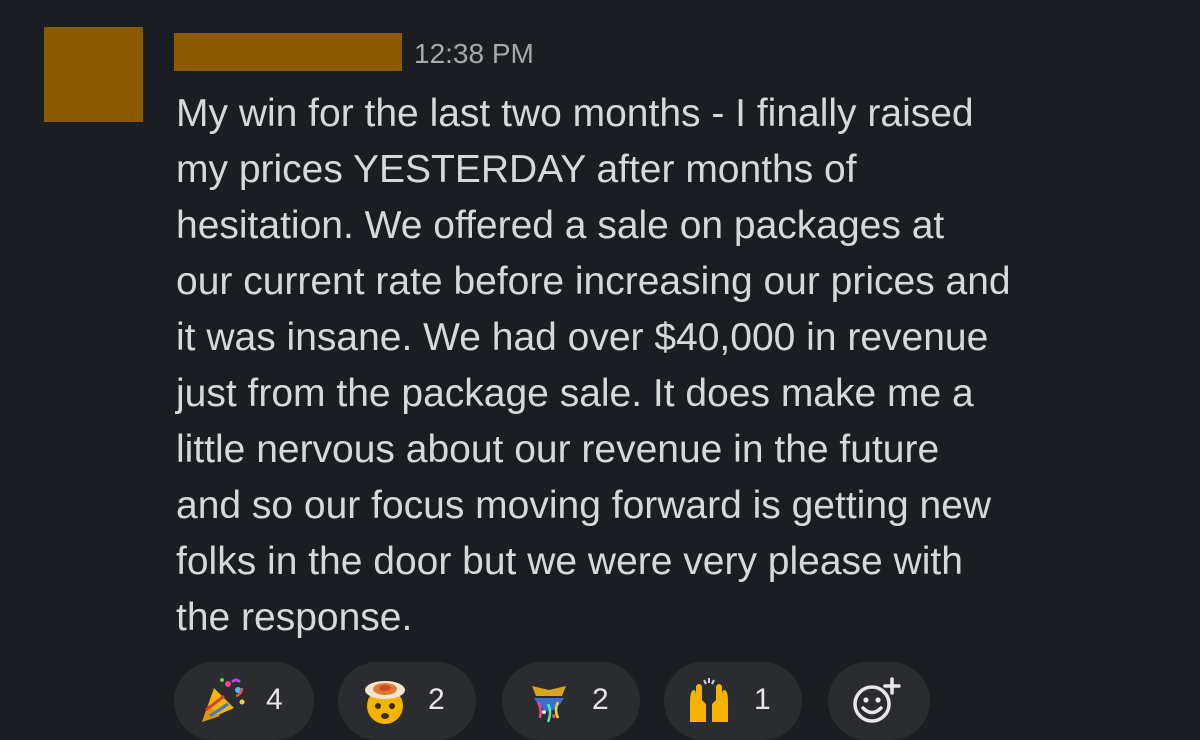 The height and width of the screenshot is (740, 1200). I want to click on sender-name-redacted, so click(288, 52).